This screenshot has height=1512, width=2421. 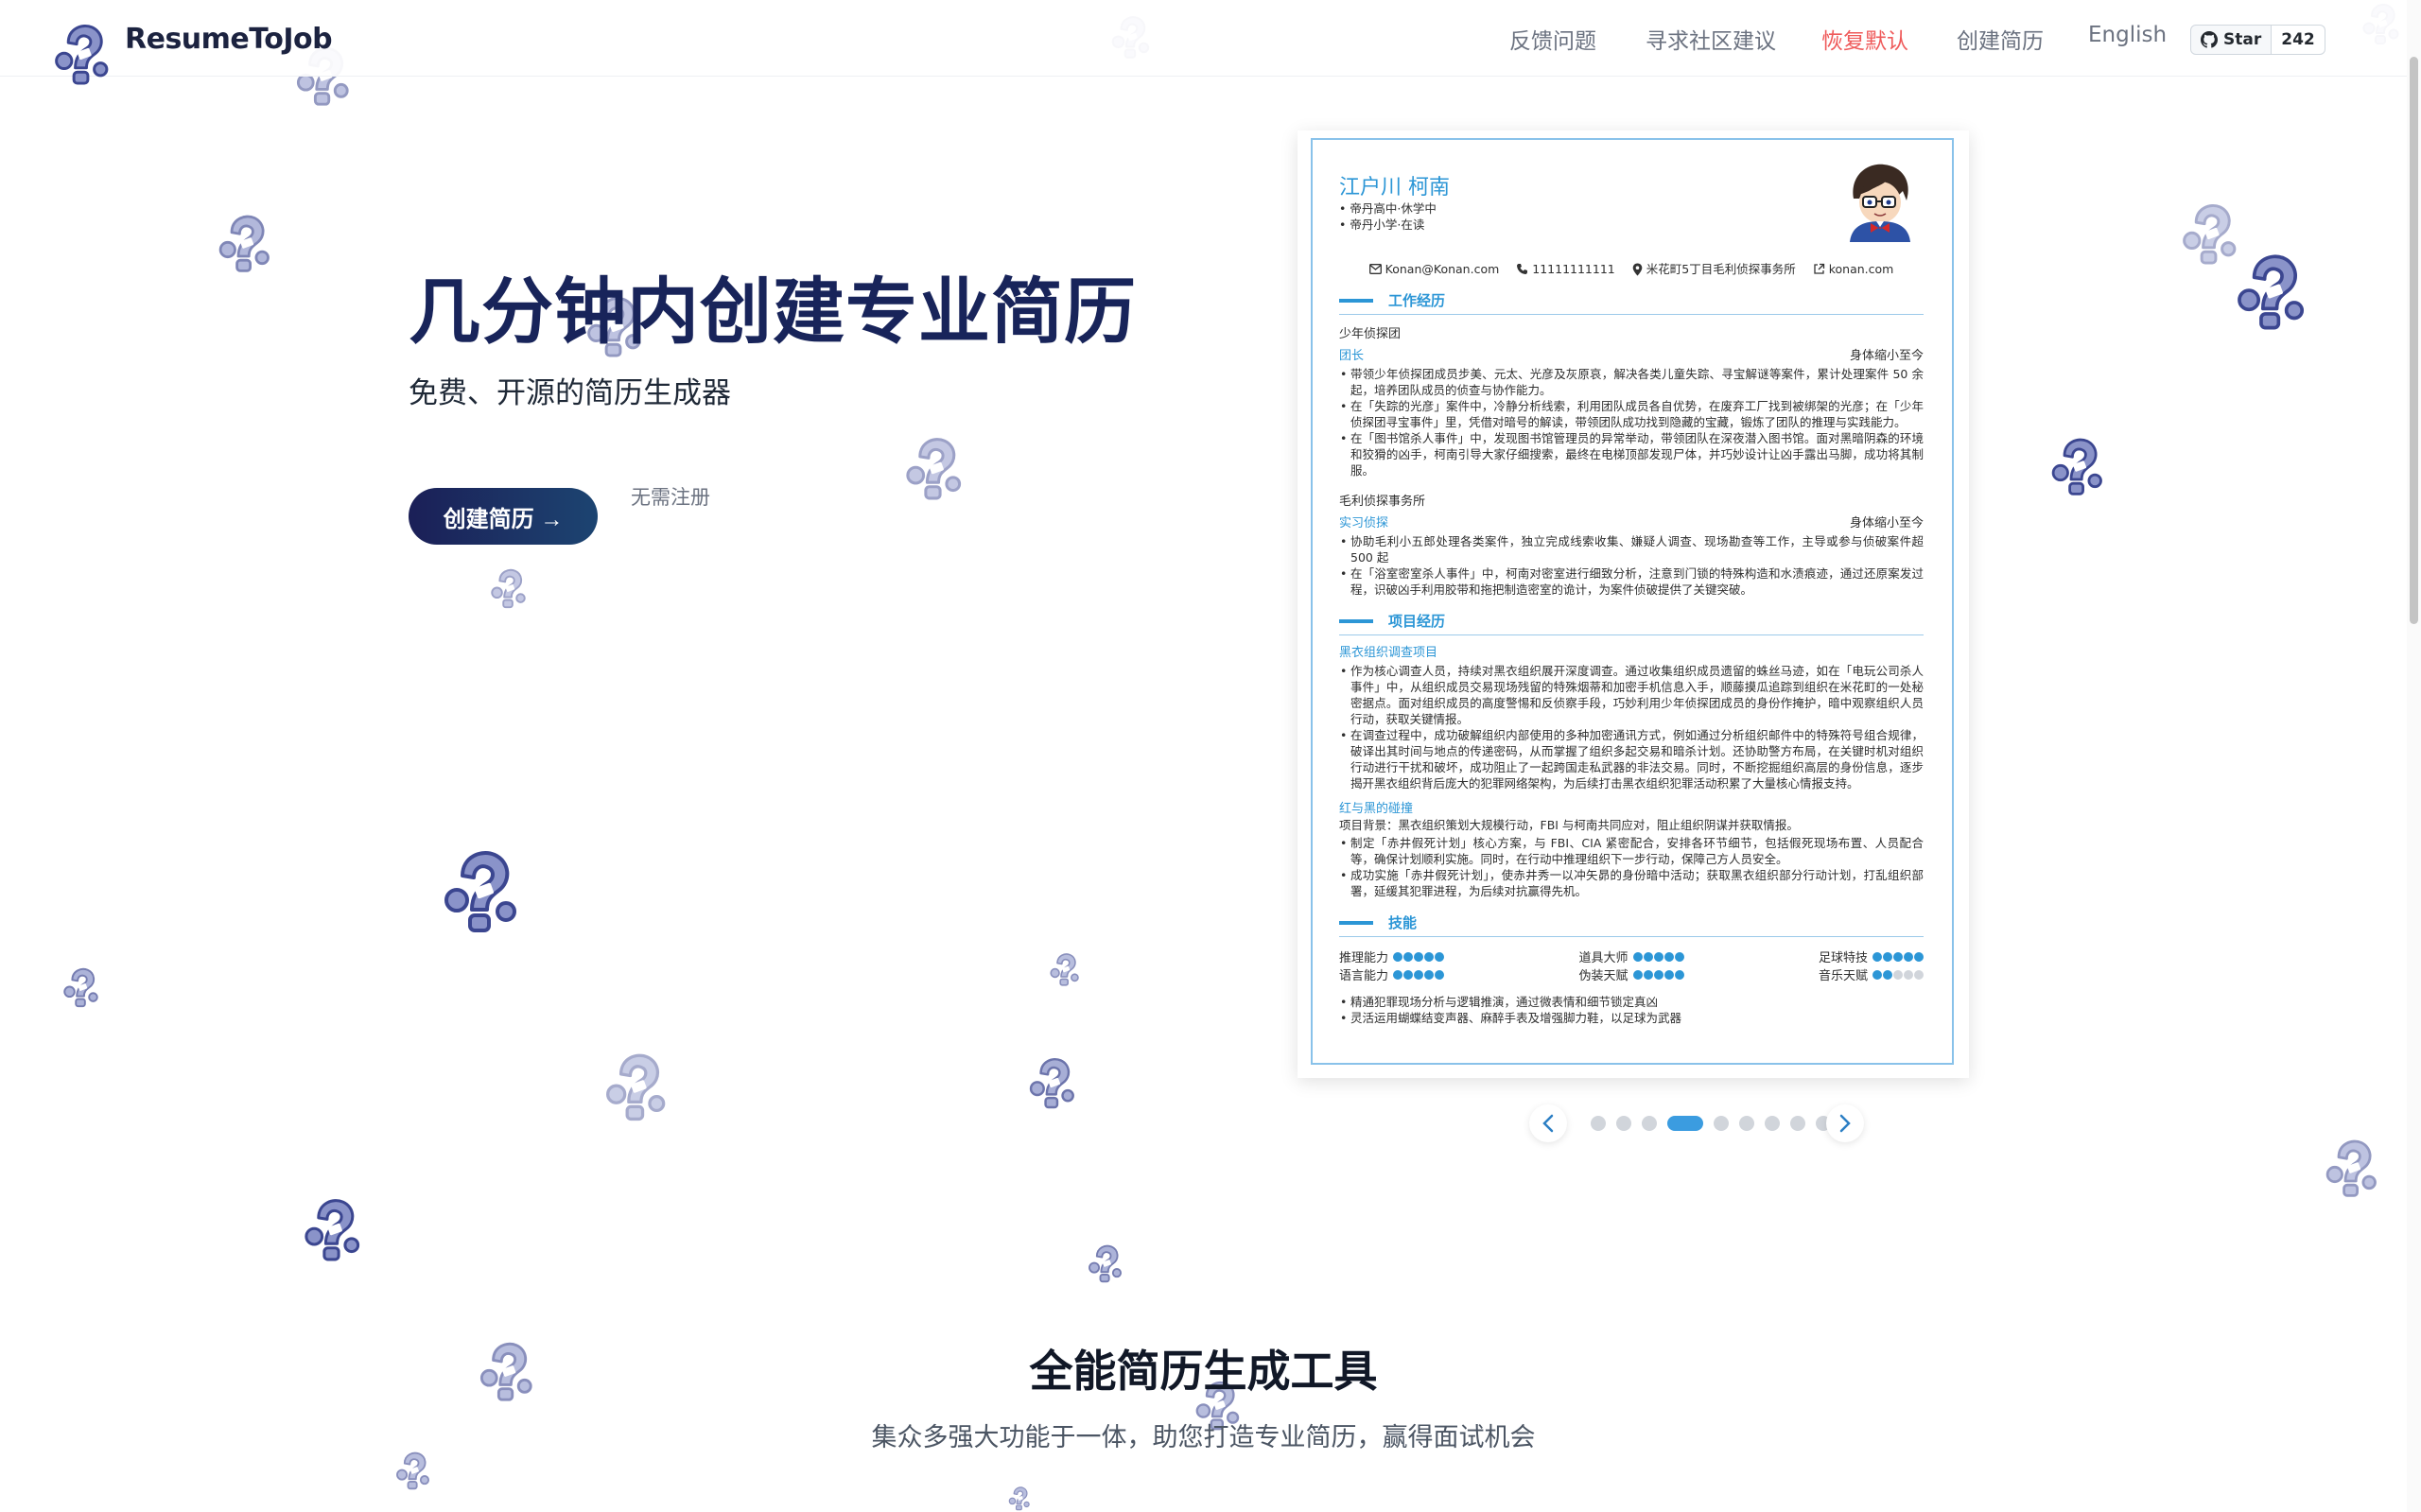 I want to click on no-signup-note: 无需注册, so click(x=670, y=497).